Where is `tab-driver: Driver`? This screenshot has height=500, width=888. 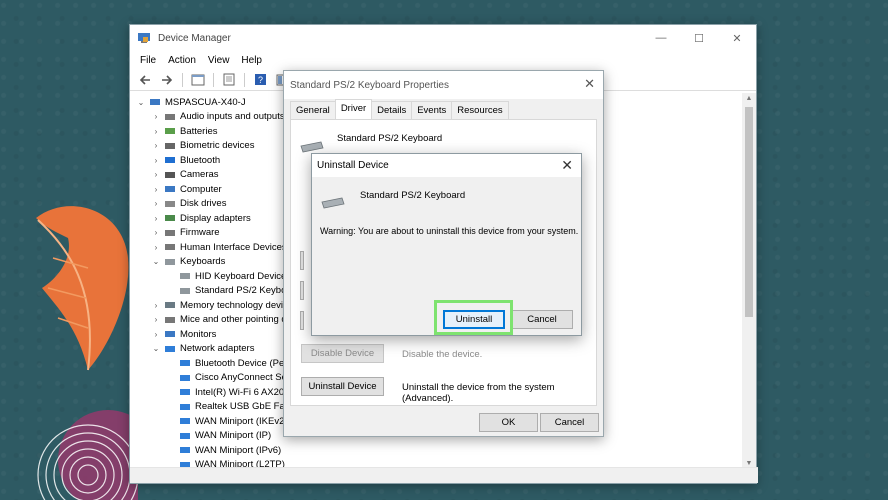 tab-driver: Driver is located at coordinates (353, 109).